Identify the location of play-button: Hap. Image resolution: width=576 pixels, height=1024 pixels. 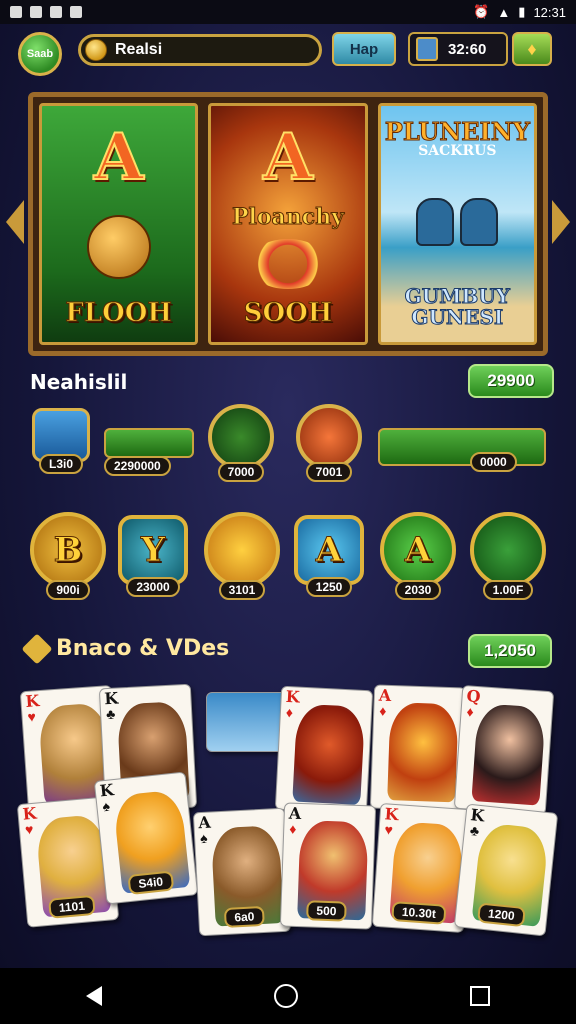
(364, 49).